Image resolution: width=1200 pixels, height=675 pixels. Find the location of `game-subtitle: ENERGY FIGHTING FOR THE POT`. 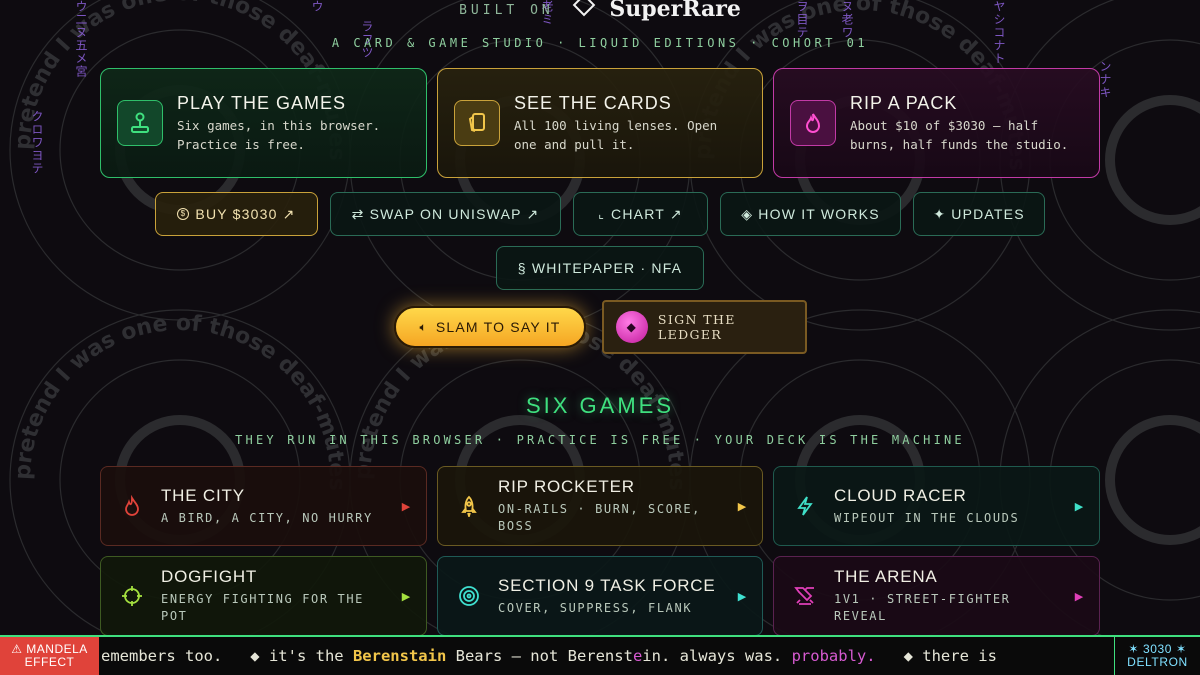

game-subtitle: ENERGY FIGHTING FOR THE POT is located at coordinates (262, 607).